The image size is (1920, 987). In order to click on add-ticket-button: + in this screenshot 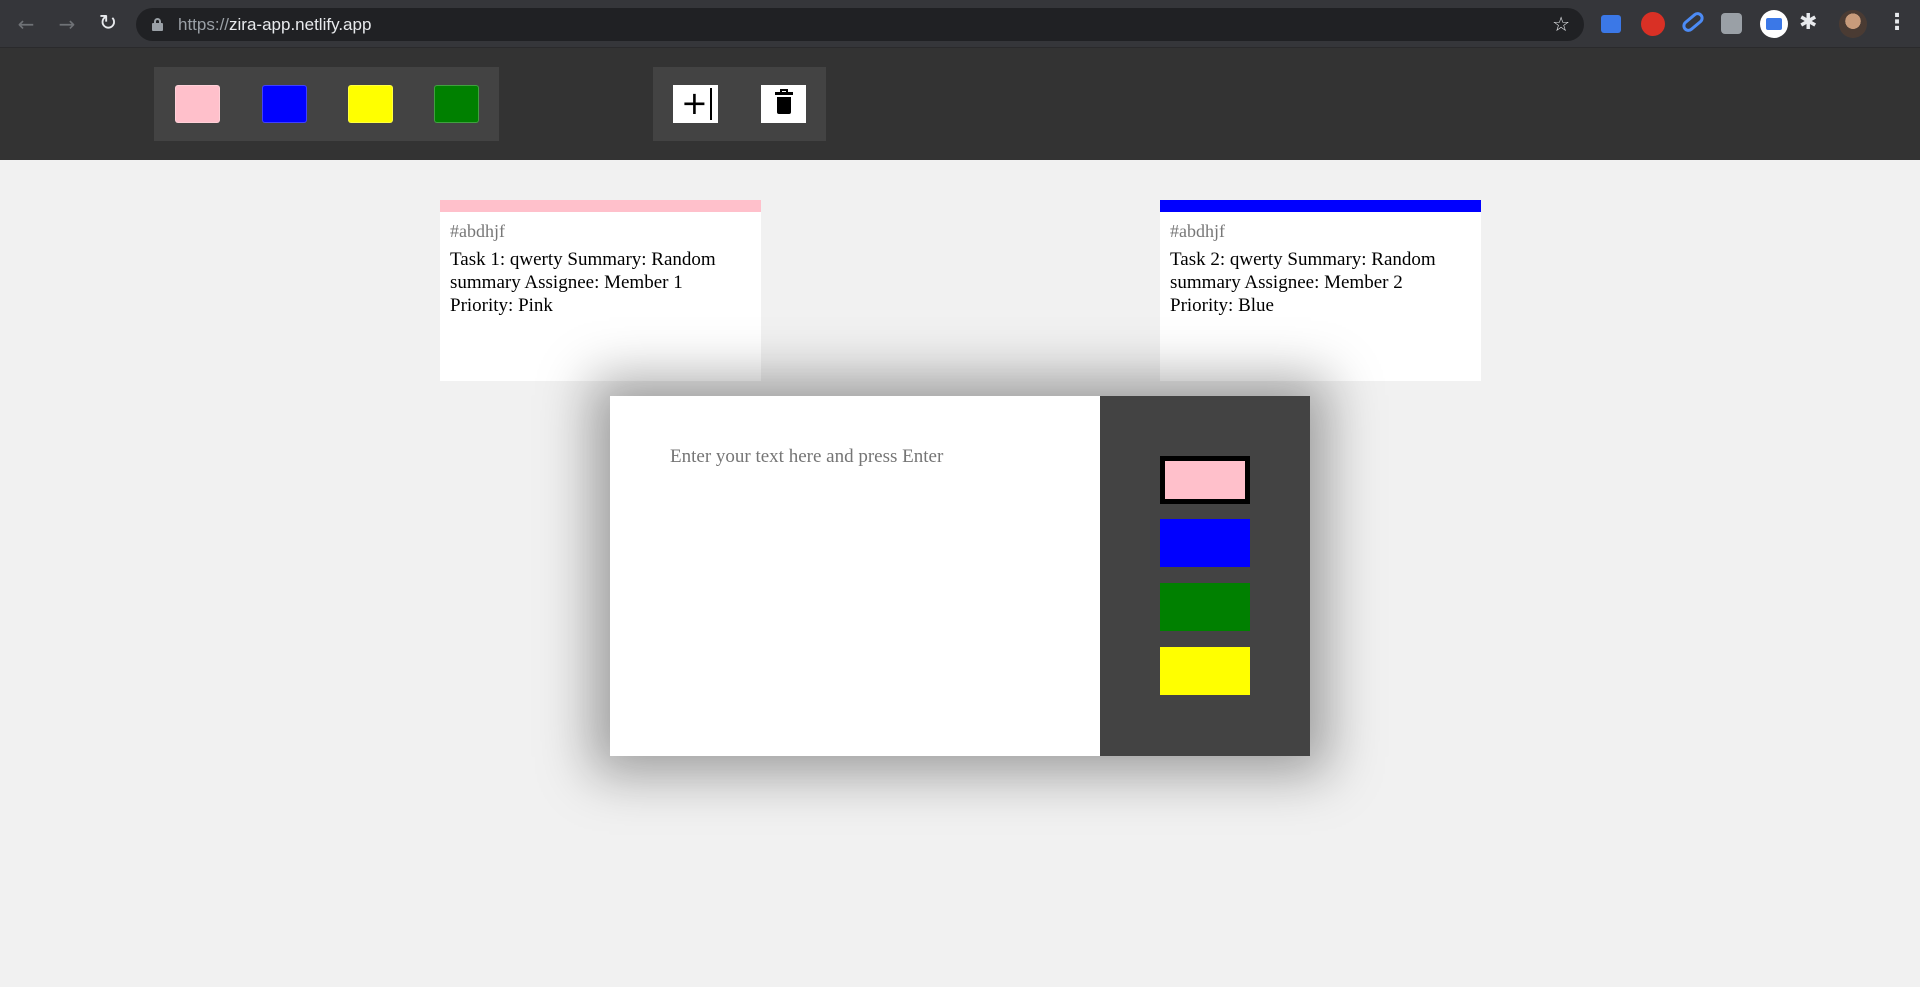, I will do `click(695, 104)`.